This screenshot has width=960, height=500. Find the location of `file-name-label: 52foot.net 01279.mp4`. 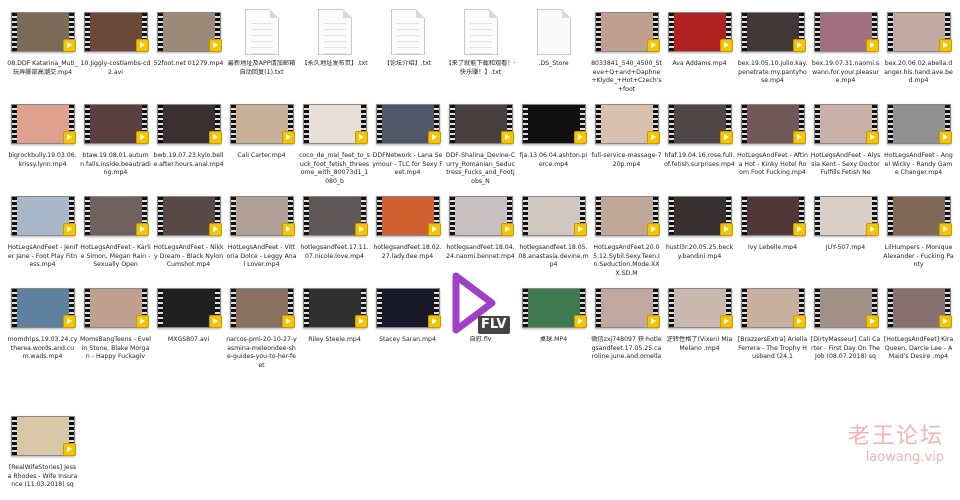

file-name-label: 52foot.net 01279.mp4 is located at coordinates (188, 63).